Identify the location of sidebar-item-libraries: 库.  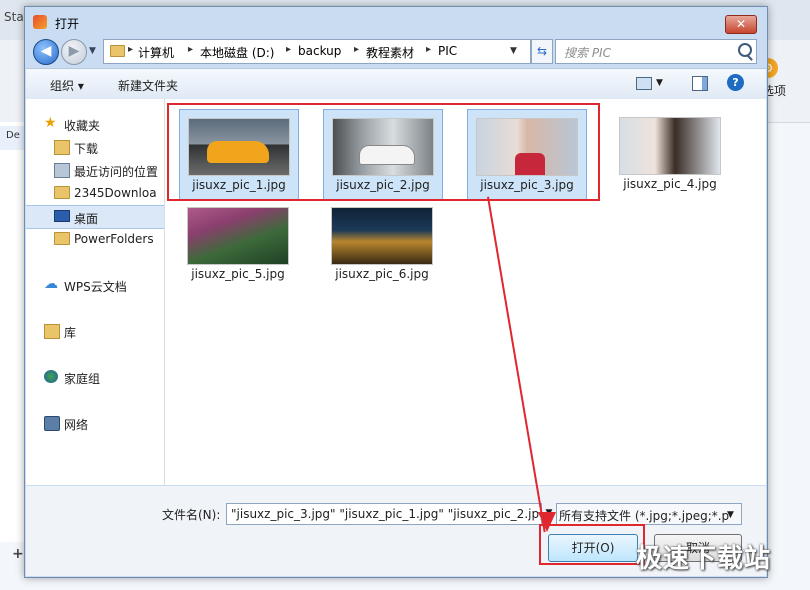
(95, 331).